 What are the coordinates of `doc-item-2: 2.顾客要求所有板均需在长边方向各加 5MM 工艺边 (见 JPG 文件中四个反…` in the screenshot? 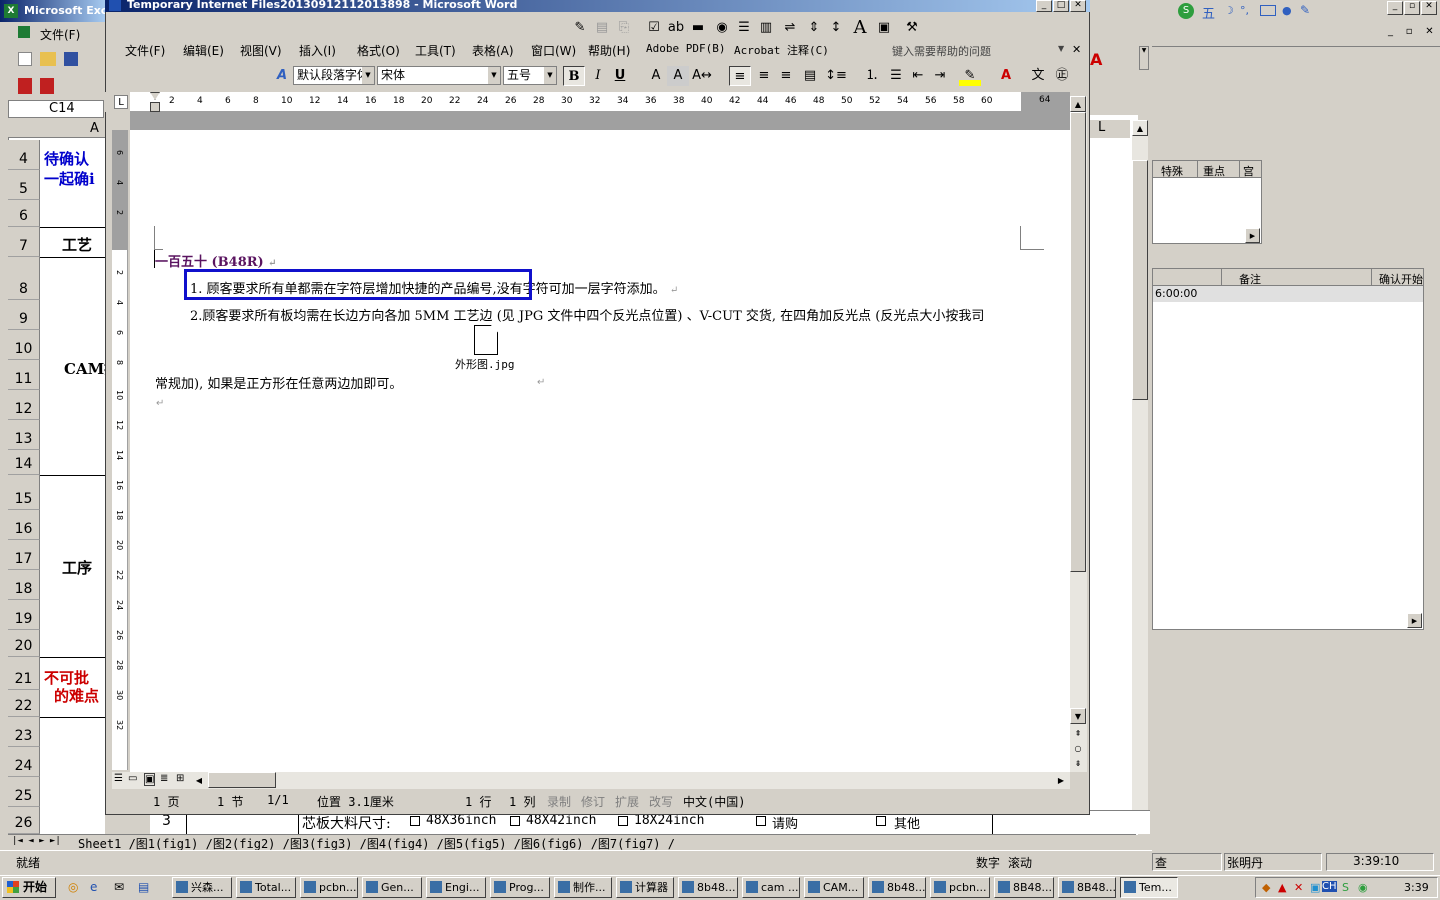 It's located at (587, 314).